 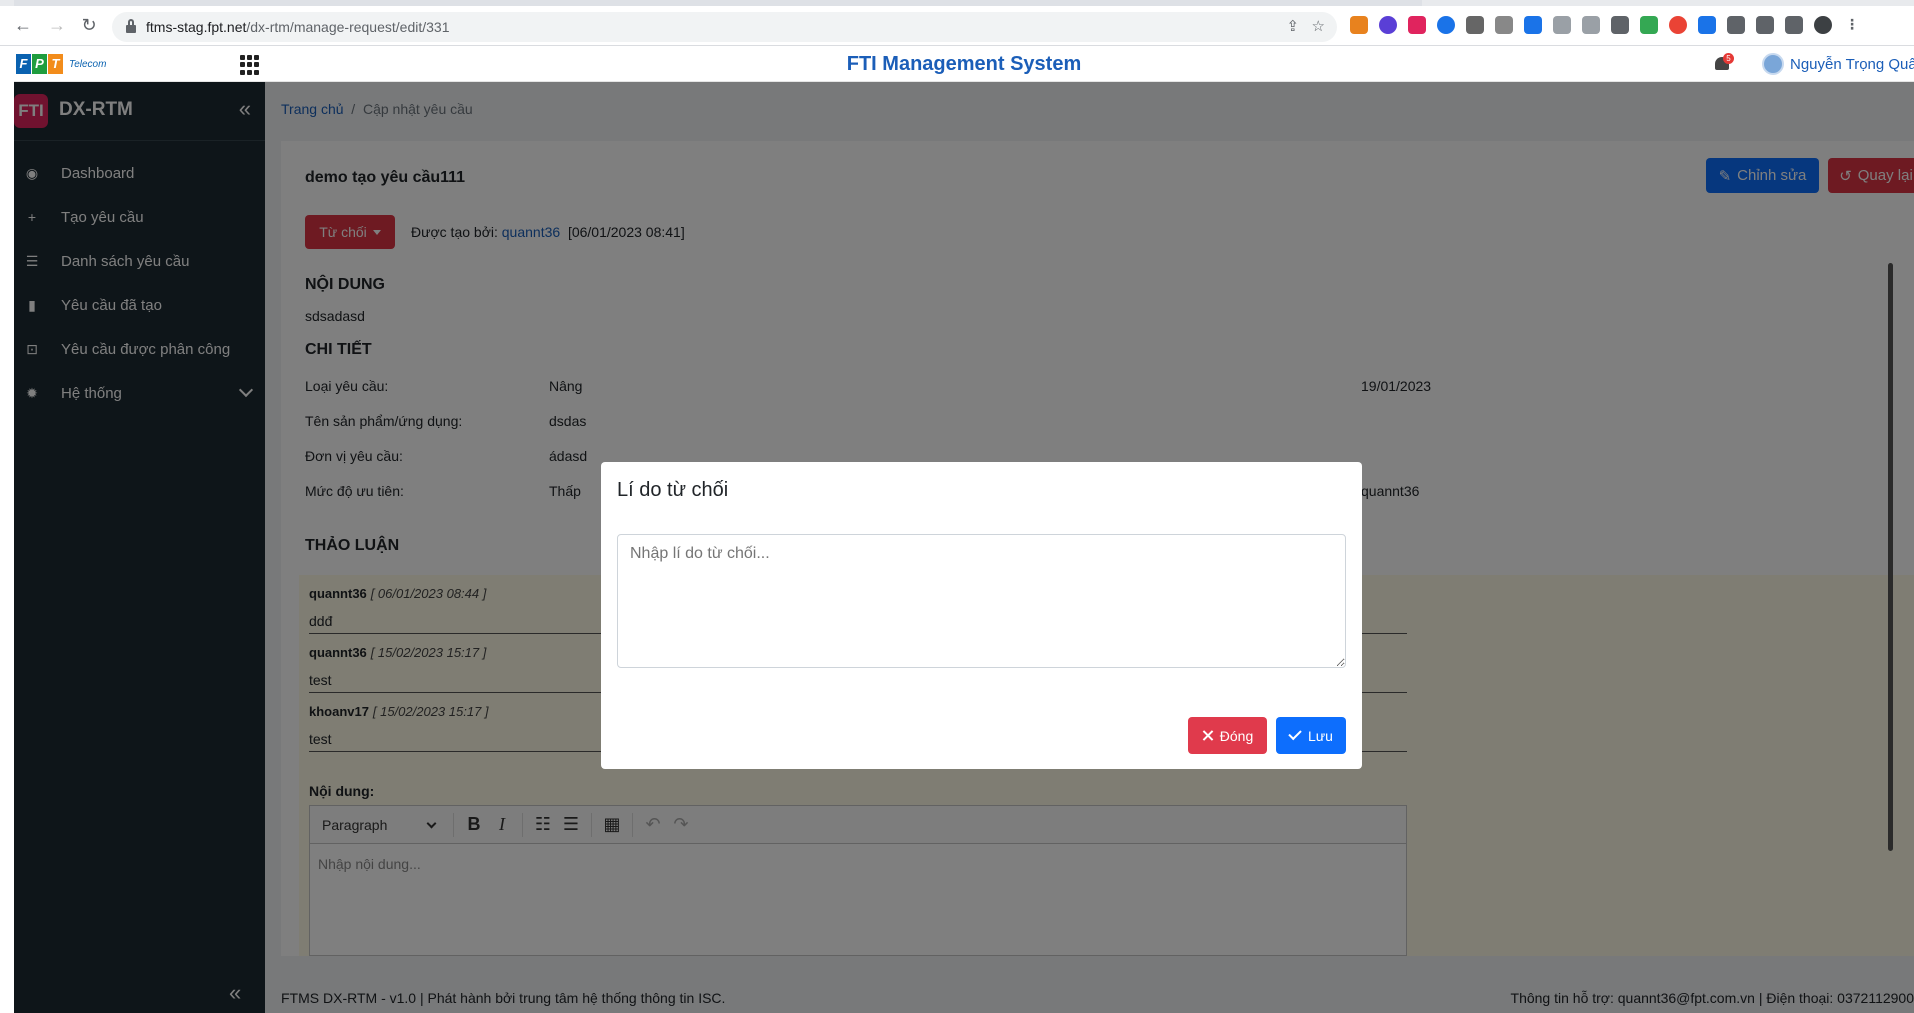 I want to click on user-menu: Nguyễn Trọng Quân, so click(x=1838, y=64).